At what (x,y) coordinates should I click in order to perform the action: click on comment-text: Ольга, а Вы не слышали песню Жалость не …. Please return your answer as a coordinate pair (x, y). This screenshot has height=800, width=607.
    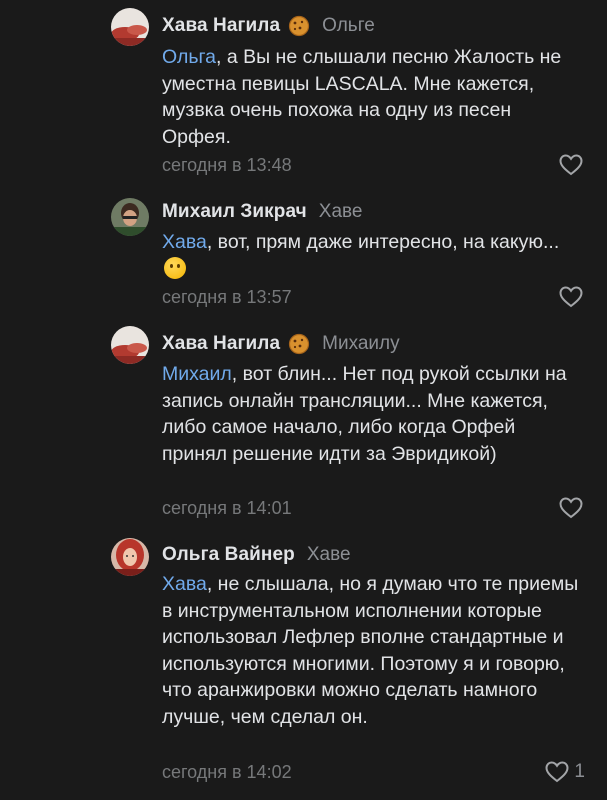
    Looking at the image, I should click on (372, 97).